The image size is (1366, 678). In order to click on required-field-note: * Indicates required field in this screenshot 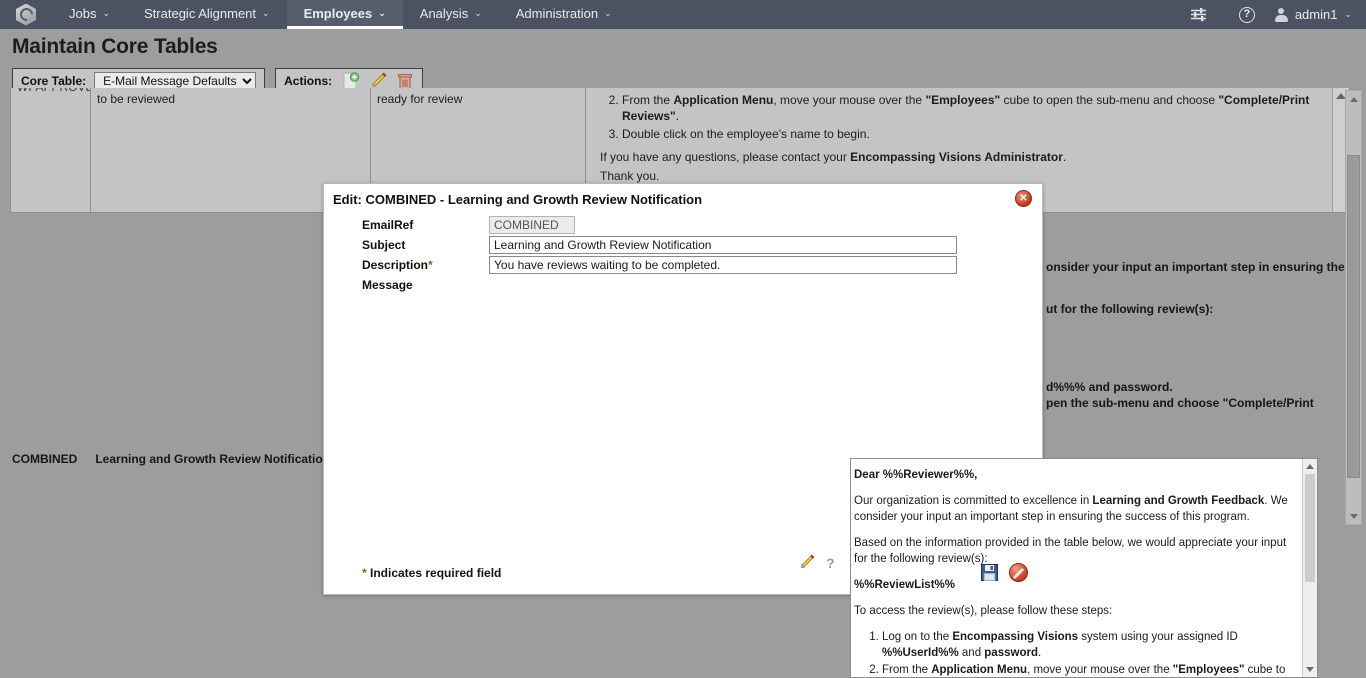, I will do `click(431, 573)`.